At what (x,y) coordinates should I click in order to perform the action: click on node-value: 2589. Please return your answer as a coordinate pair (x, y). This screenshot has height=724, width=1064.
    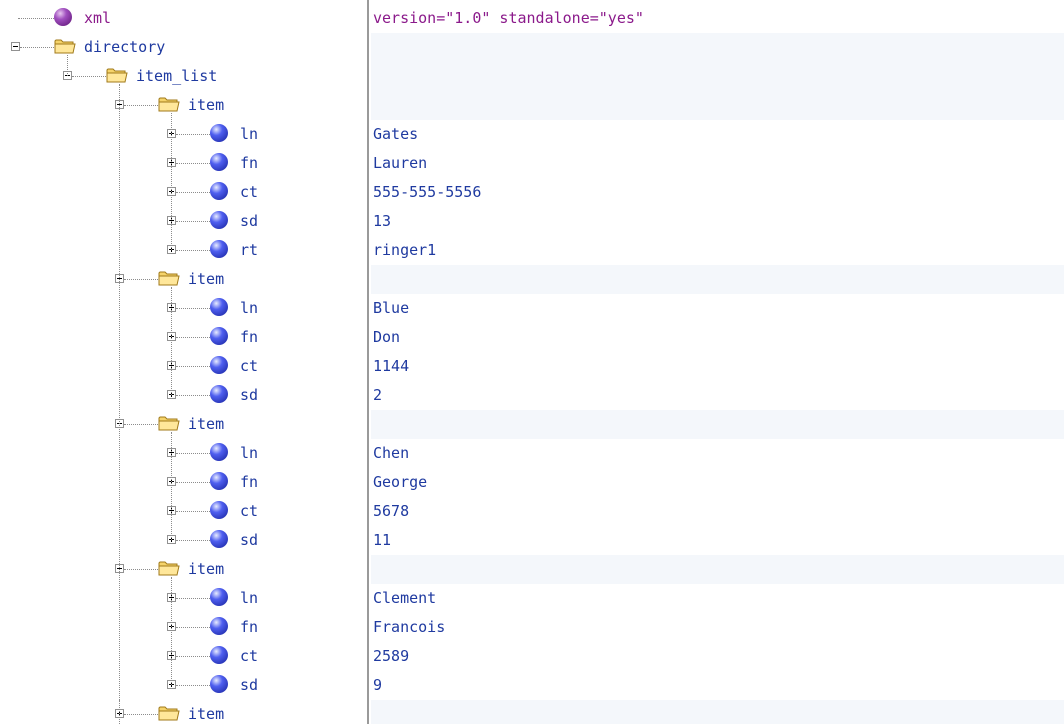
    Looking at the image, I should click on (391, 656).